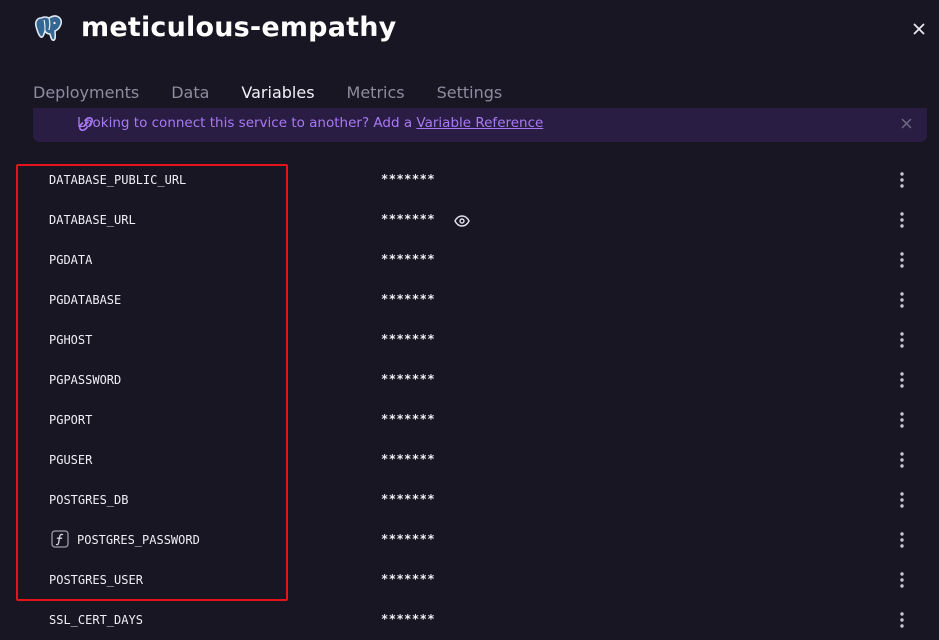 The width and height of the screenshot is (939, 640). I want to click on variable-row: SSL_CERT_DAYS *******, so click(469, 620).